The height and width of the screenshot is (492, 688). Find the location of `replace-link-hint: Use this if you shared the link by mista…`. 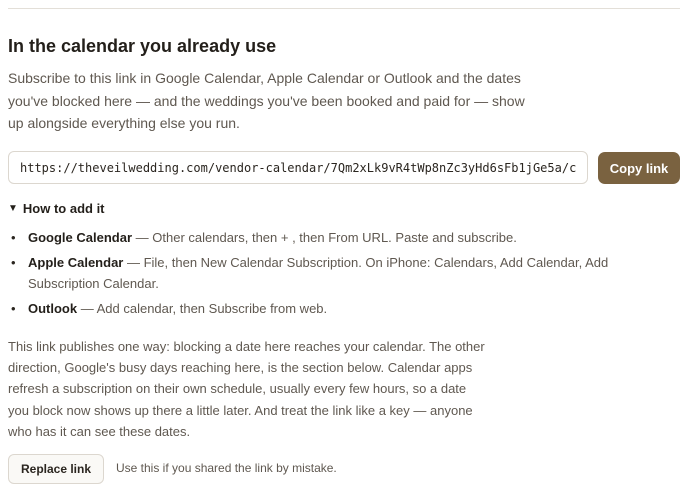

replace-link-hint: Use this if you shared the link by mista… is located at coordinates (226, 468).